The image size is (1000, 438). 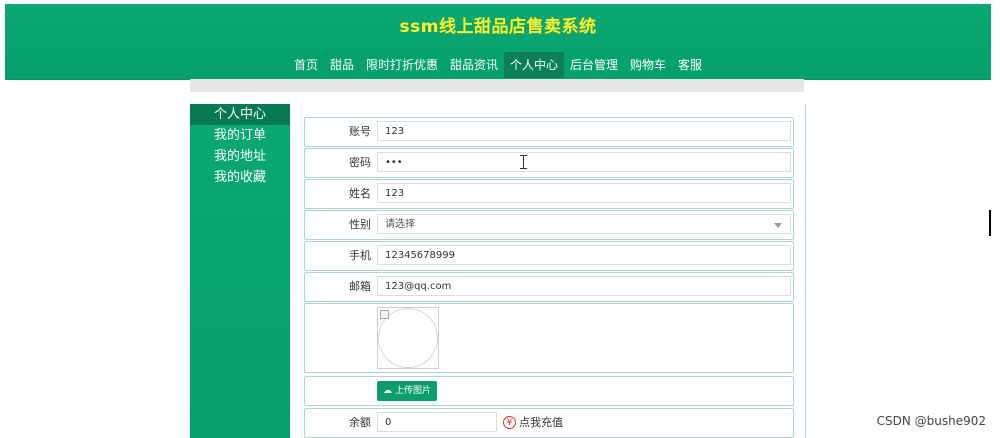 What do you see at coordinates (594, 65) in the screenshot?
I see `nav-admin: 后台管理` at bounding box center [594, 65].